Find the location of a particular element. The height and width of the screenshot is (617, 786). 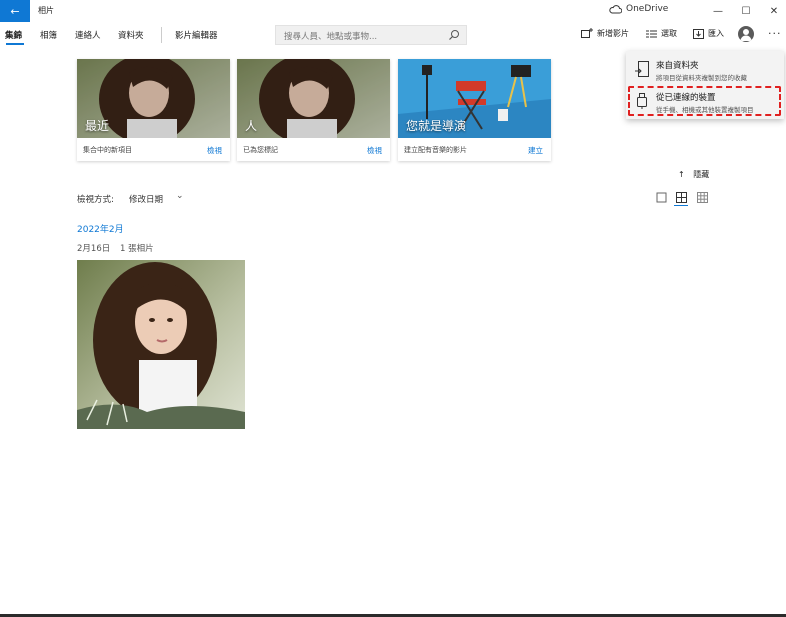

nav-divider is located at coordinates (161, 35).